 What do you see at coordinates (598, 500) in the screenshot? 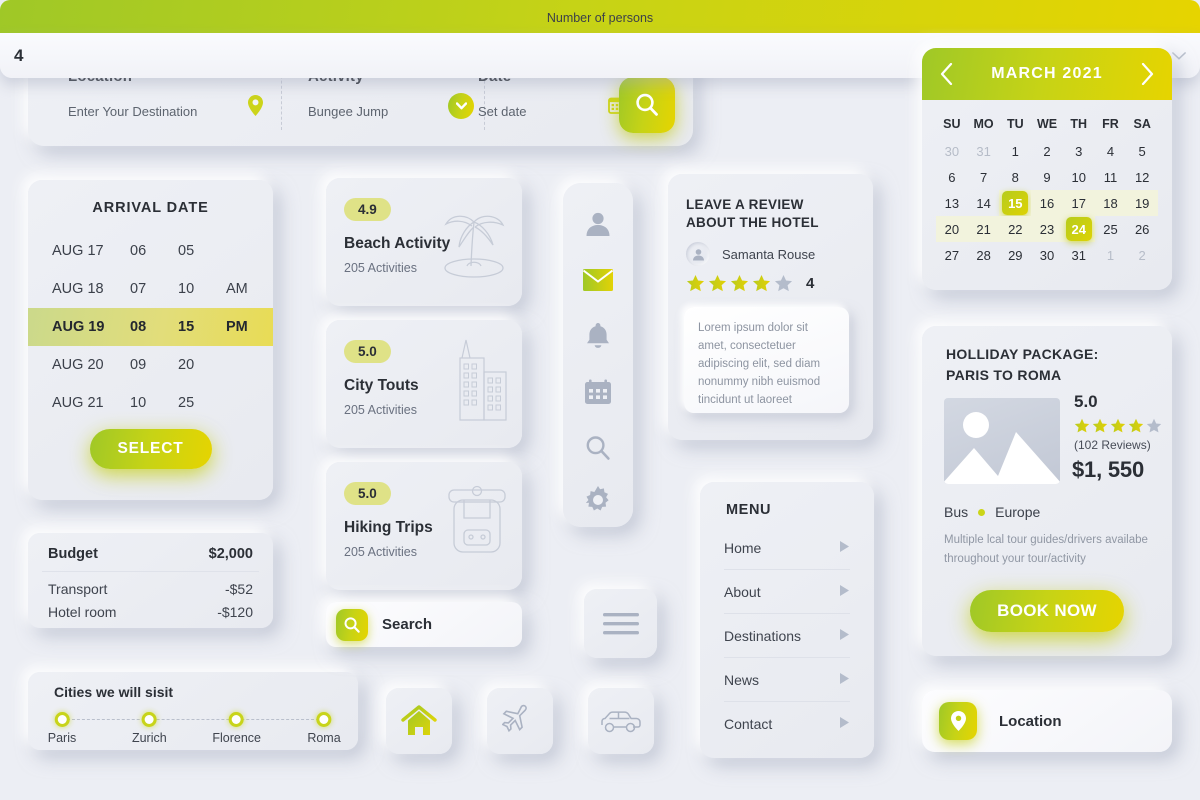
I see `gear-icon` at bounding box center [598, 500].